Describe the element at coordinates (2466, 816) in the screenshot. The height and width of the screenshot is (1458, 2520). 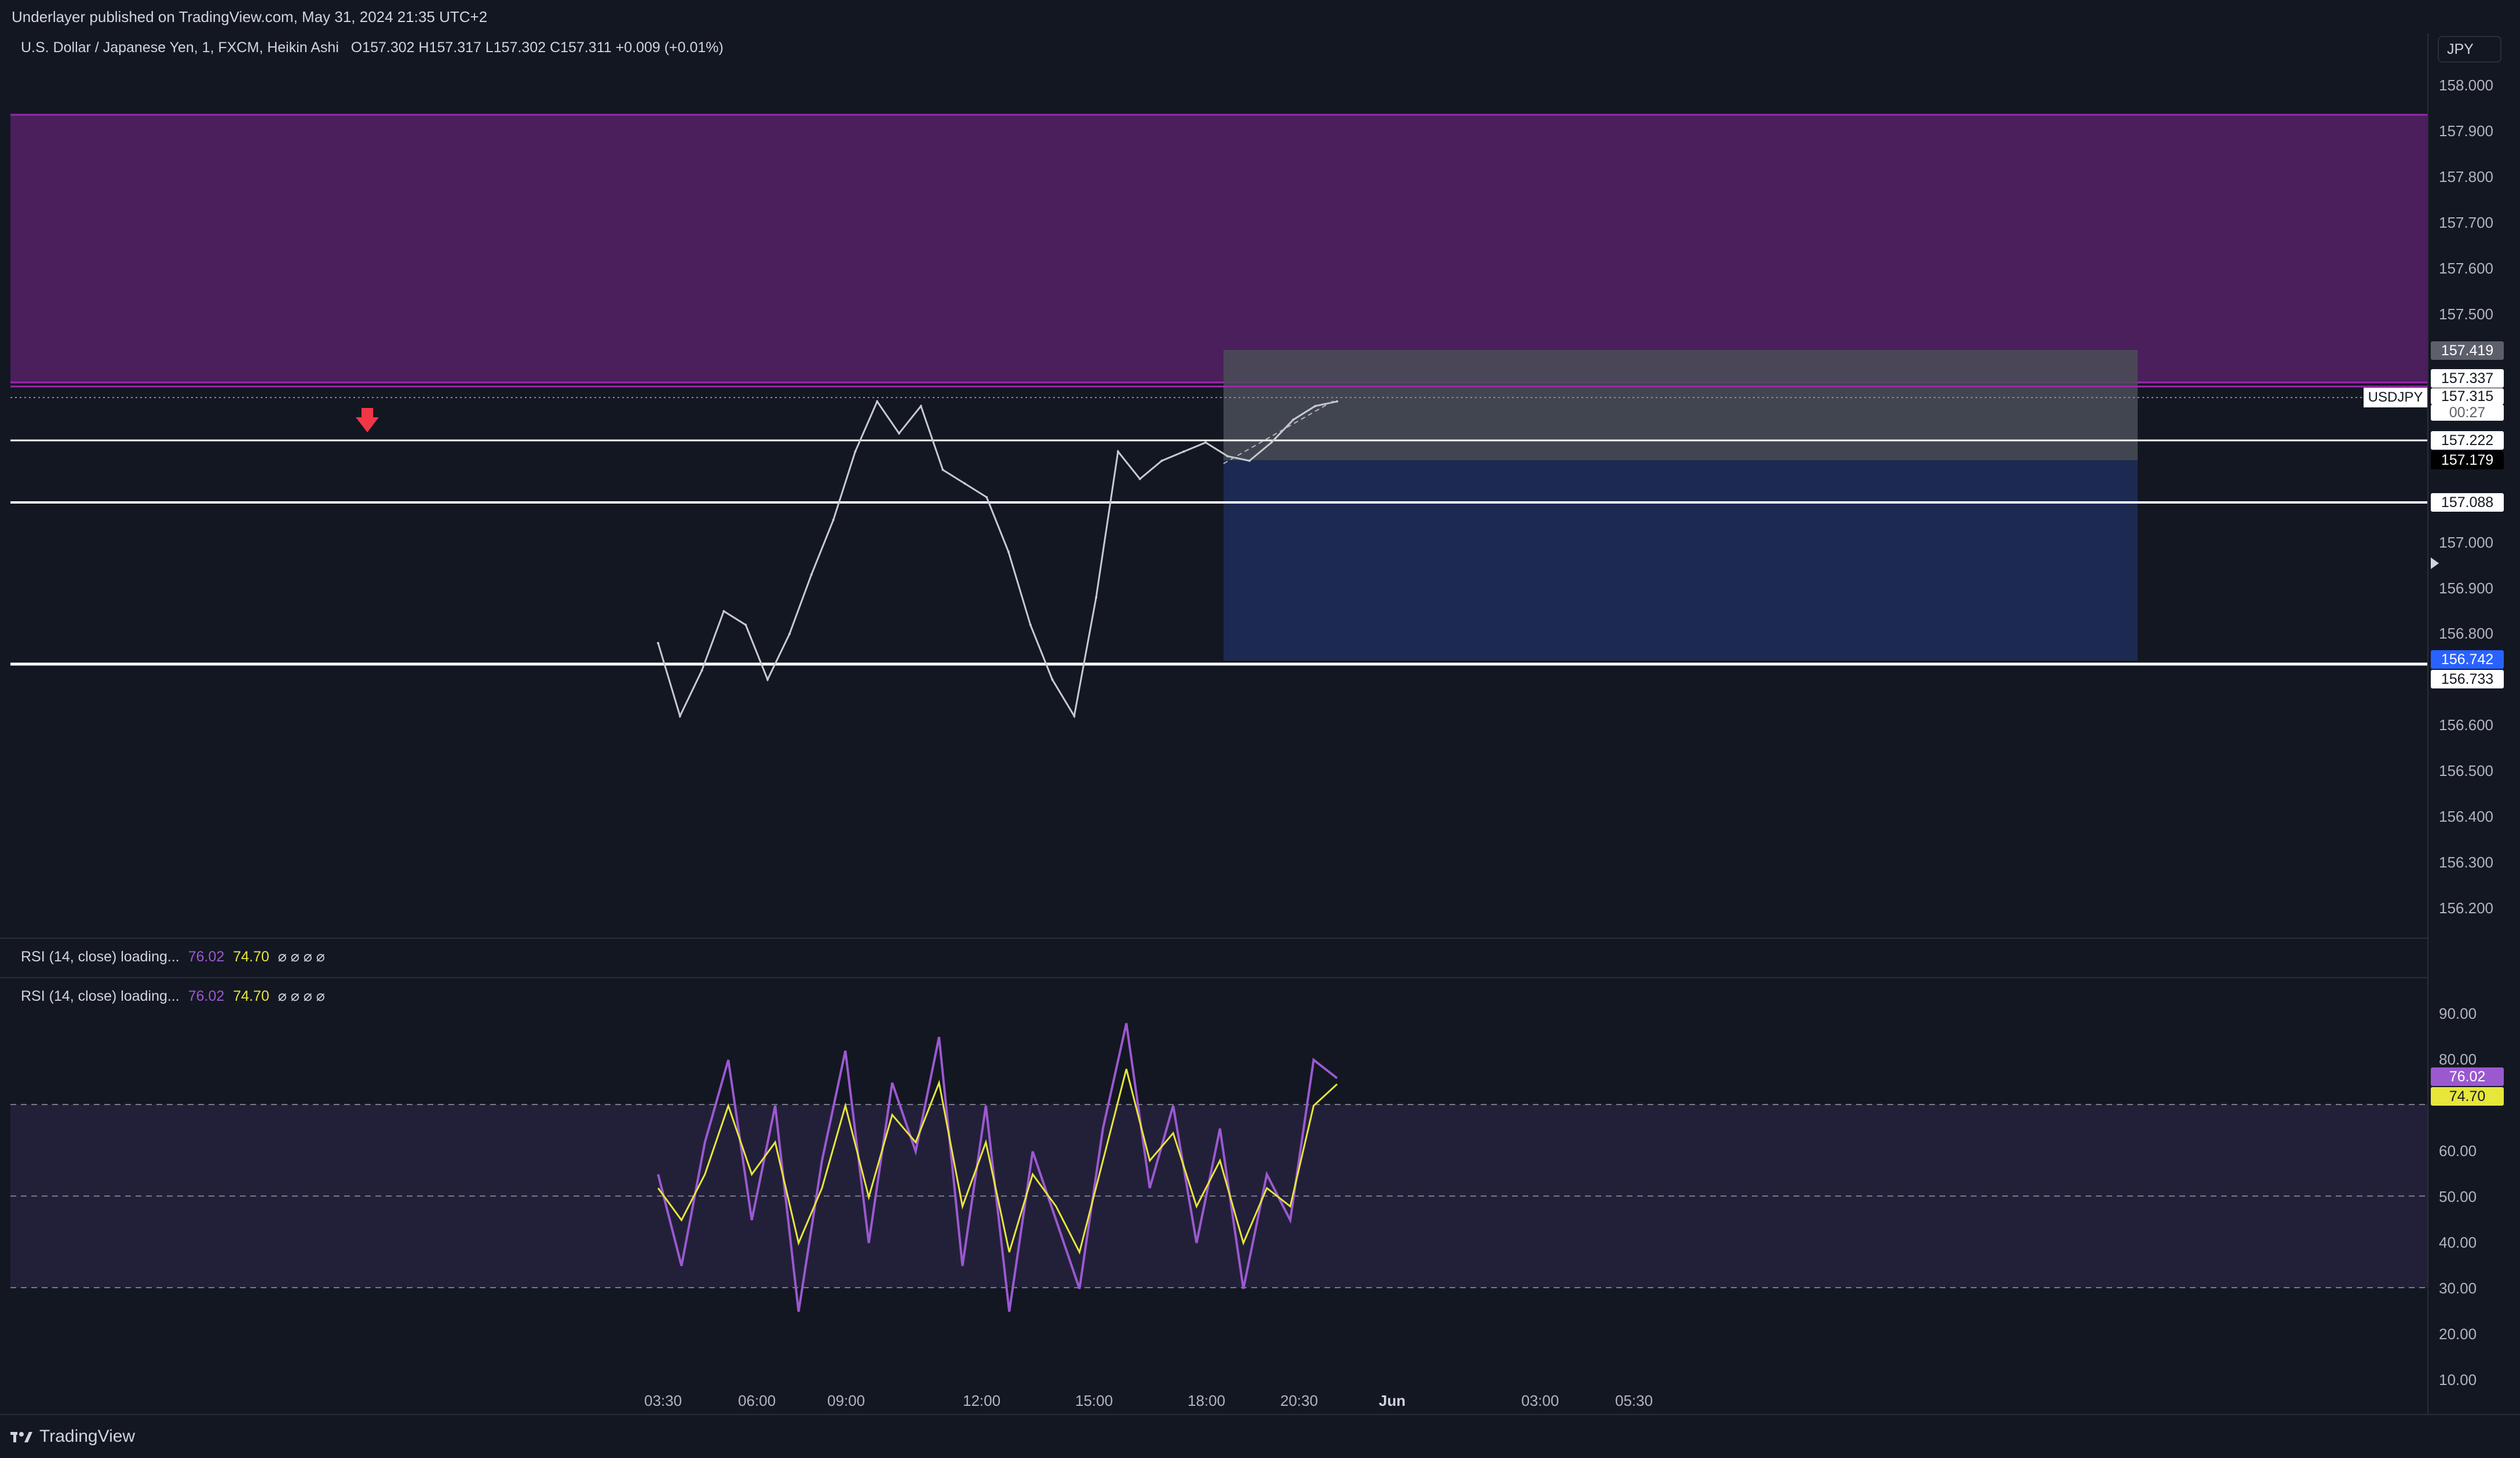
I see `price-tick: 156.400` at that location.